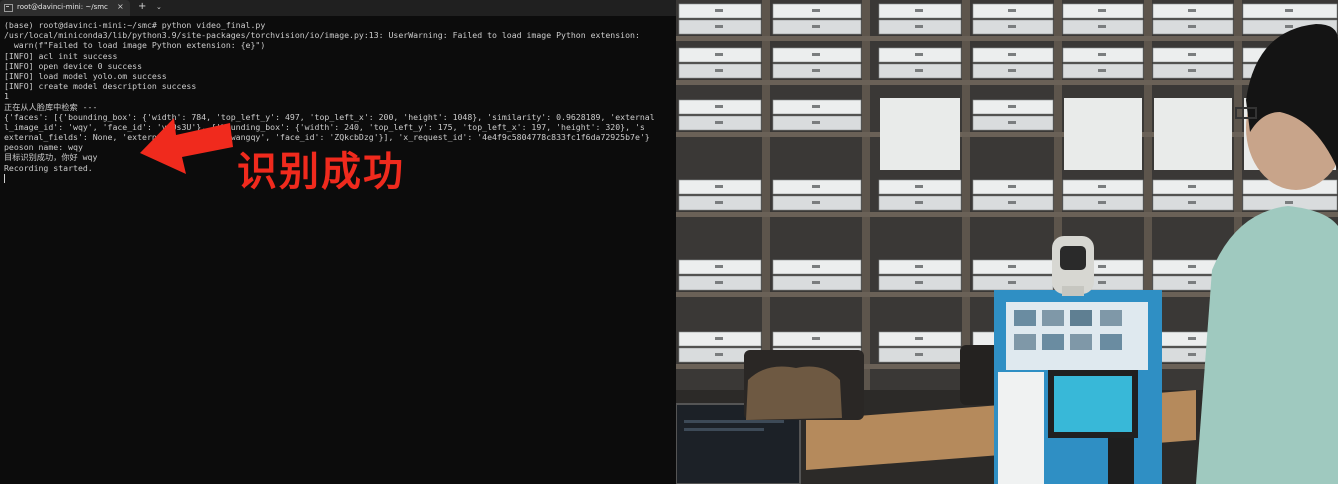 This screenshot has width=1338, height=484. What do you see at coordinates (62, 7) in the screenshot?
I see `tab-title: root@davinci-mini: ~/smc` at bounding box center [62, 7].